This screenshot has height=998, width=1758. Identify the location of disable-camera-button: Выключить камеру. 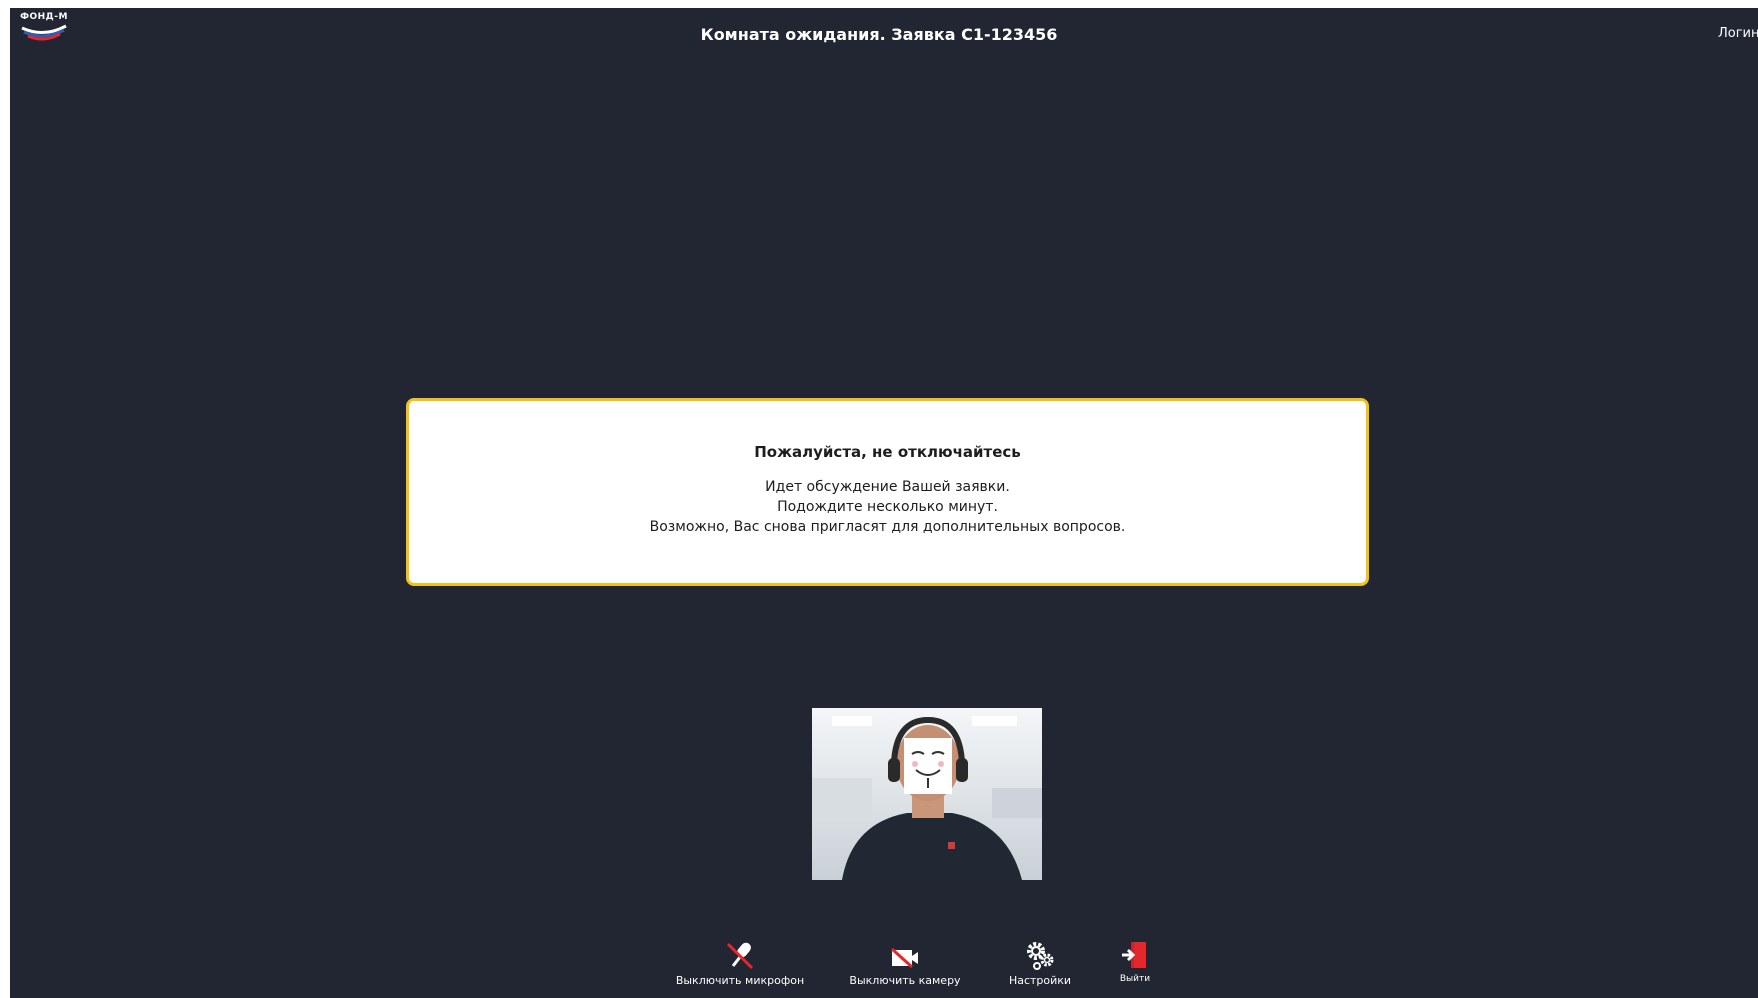
(905, 963).